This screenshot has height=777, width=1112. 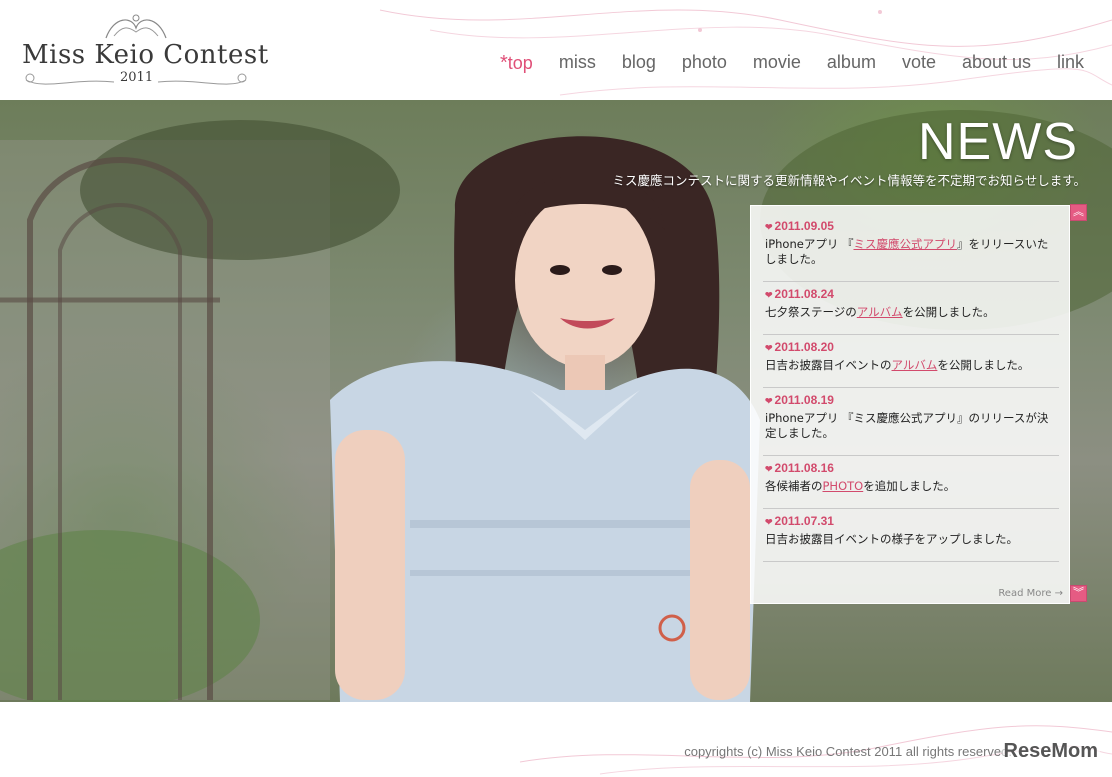 What do you see at coordinates (1058, 593) in the screenshot?
I see `arrow-right-icon: →` at bounding box center [1058, 593].